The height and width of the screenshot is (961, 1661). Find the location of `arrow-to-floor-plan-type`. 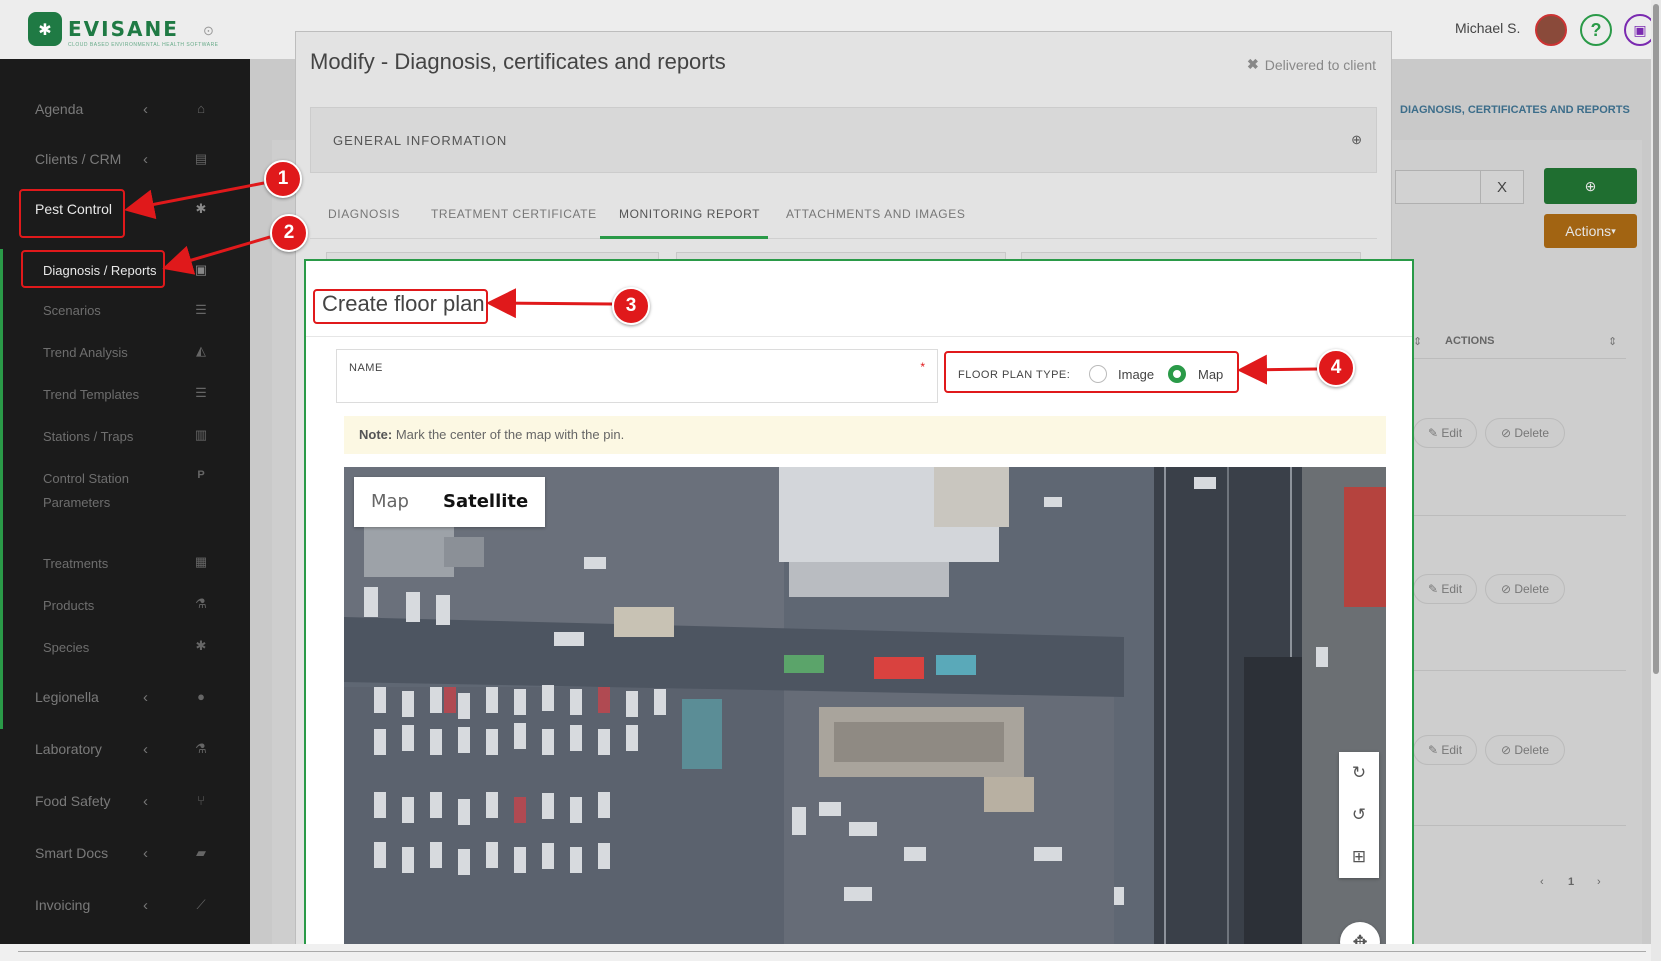

arrow-to-floor-plan-type is located at coordinates (1277, 369).